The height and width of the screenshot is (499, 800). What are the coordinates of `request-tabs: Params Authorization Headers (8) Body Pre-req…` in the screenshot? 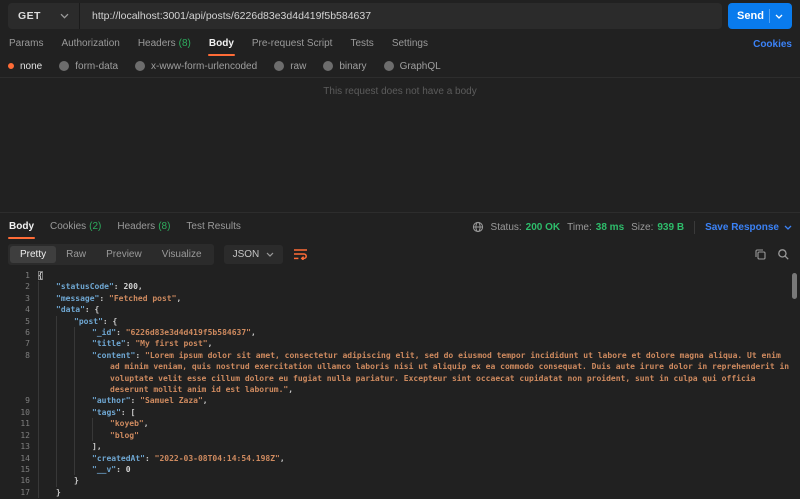 It's located at (218, 44).